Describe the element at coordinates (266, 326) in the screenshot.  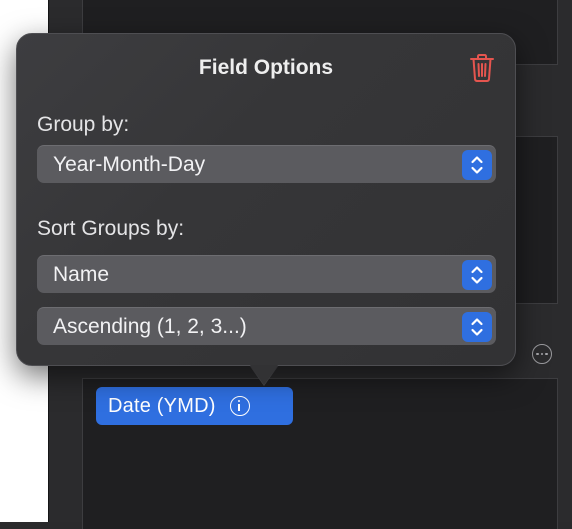
I see `sort-order-select: Ascending (1, 2, 3...)` at that location.